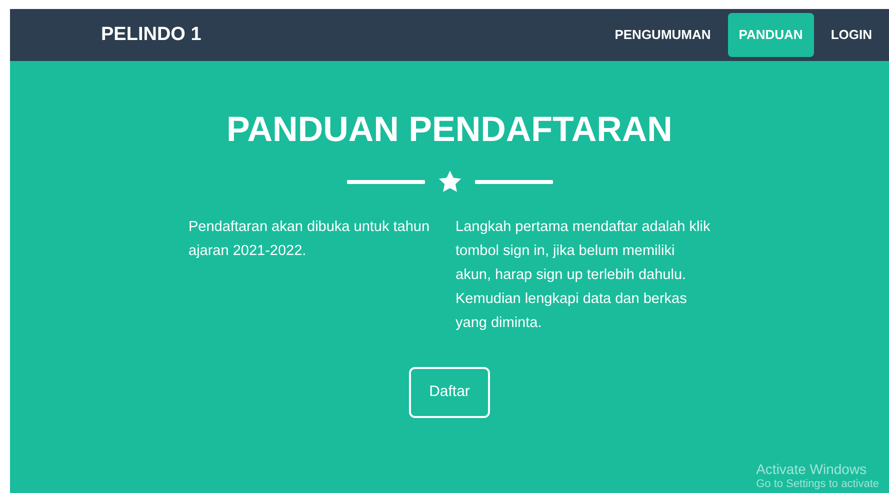  Describe the element at coordinates (817, 484) in the screenshot. I see `activation-notice-text: Go to Settings to activate` at that location.